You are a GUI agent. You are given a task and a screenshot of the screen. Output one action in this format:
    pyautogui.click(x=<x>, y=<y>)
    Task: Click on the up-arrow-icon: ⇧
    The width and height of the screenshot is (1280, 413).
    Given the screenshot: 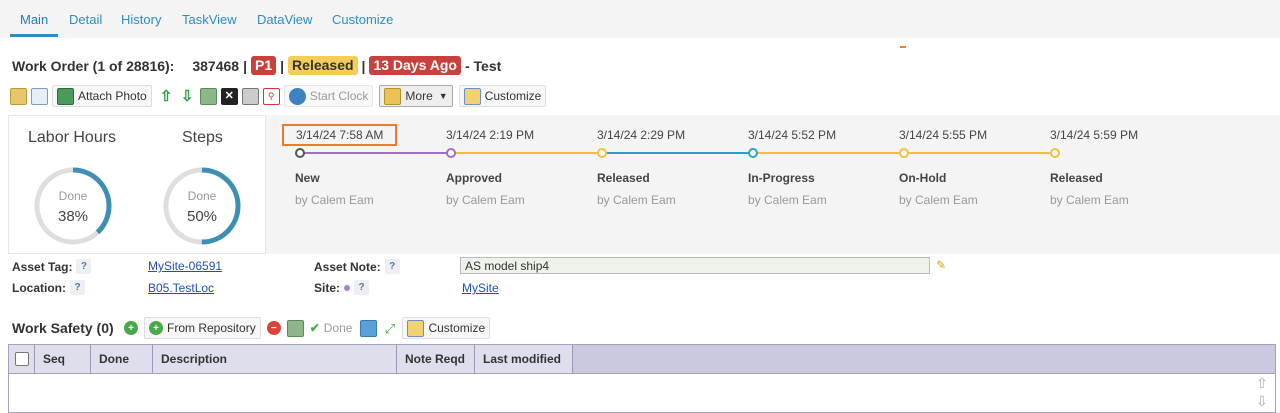 What is the action you would take?
    pyautogui.click(x=166, y=96)
    